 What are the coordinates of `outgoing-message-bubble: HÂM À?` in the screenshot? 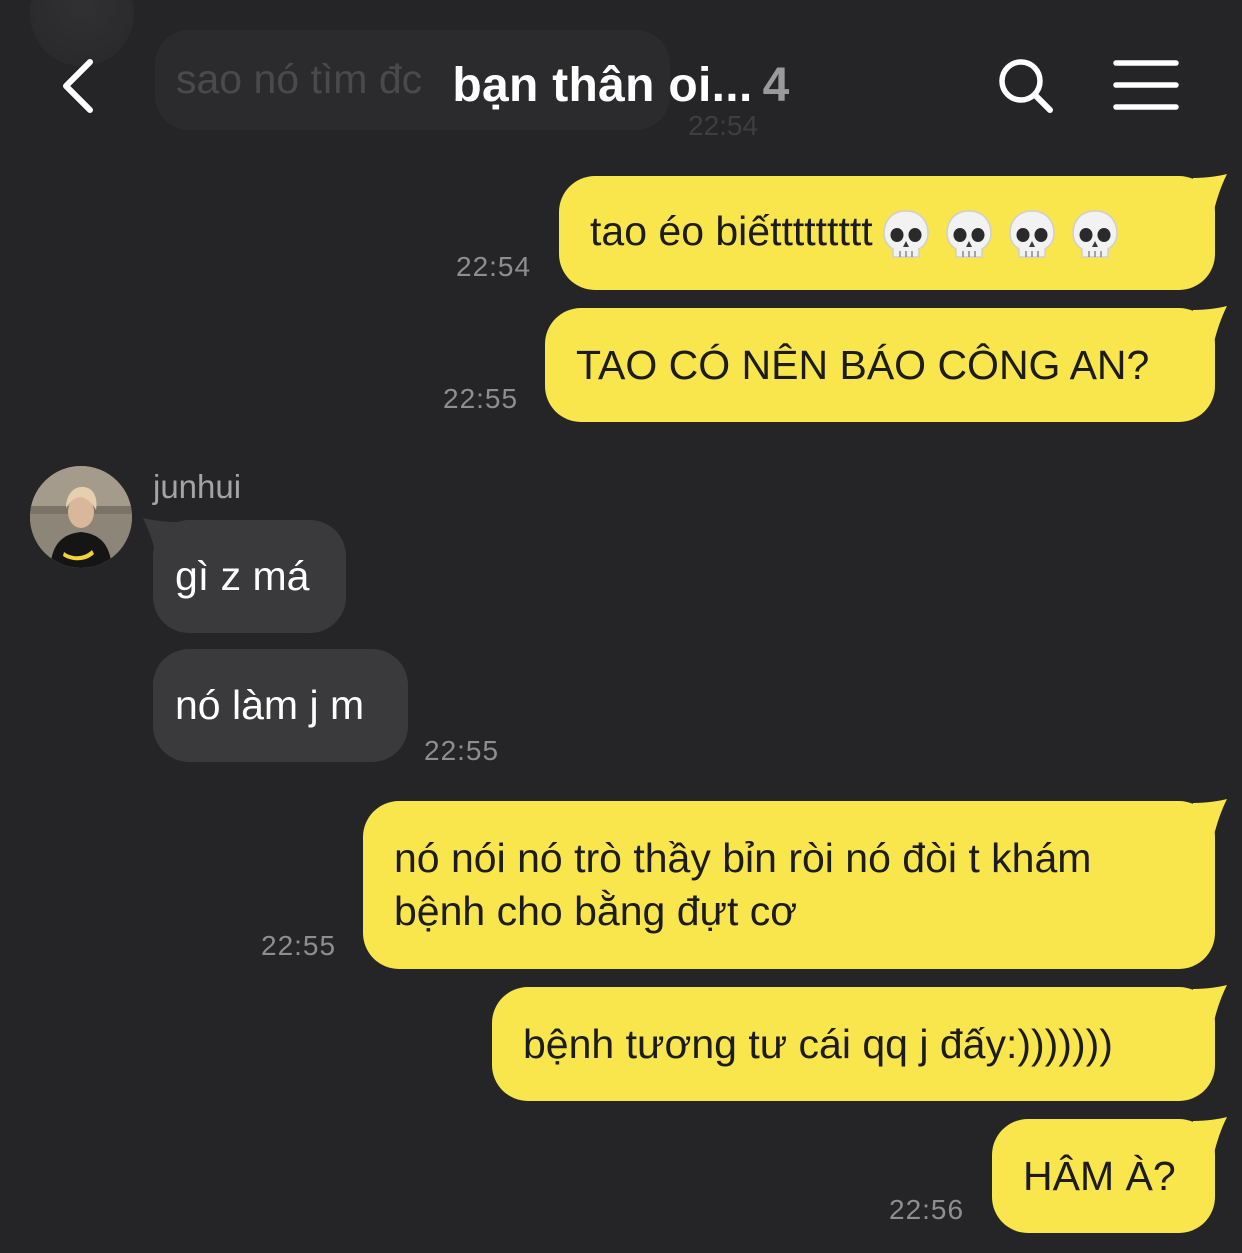 It's located at (1109, 1175).